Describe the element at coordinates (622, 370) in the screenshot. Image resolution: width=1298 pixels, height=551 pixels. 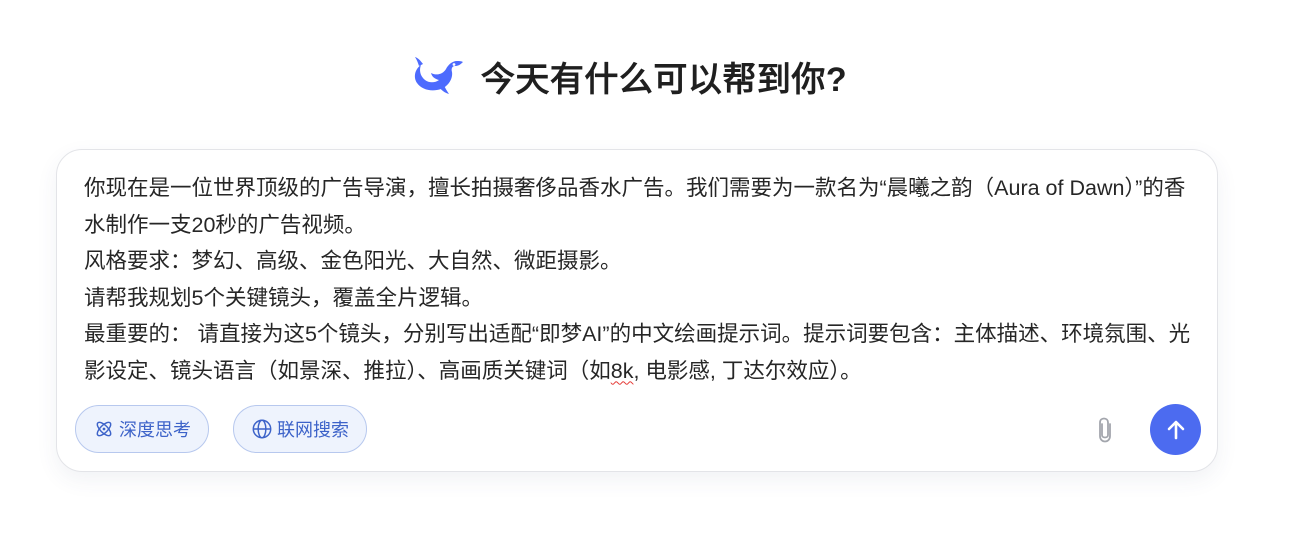
I see `prompt-text-spell-flagged: 8k` at that location.